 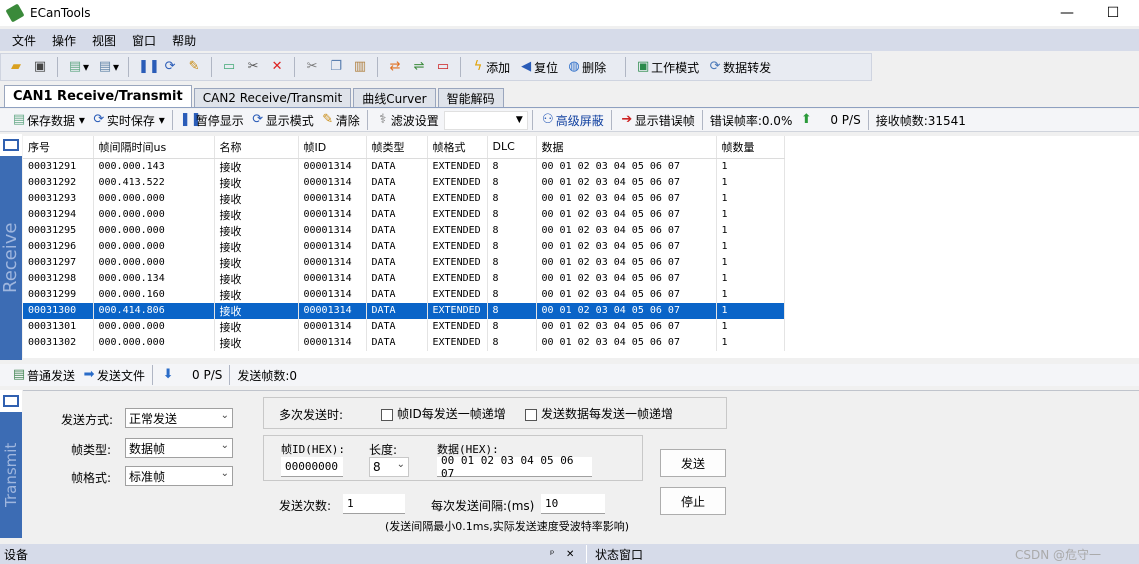 I want to click on tab-decode: 智能解码, so click(x=470, y=97).